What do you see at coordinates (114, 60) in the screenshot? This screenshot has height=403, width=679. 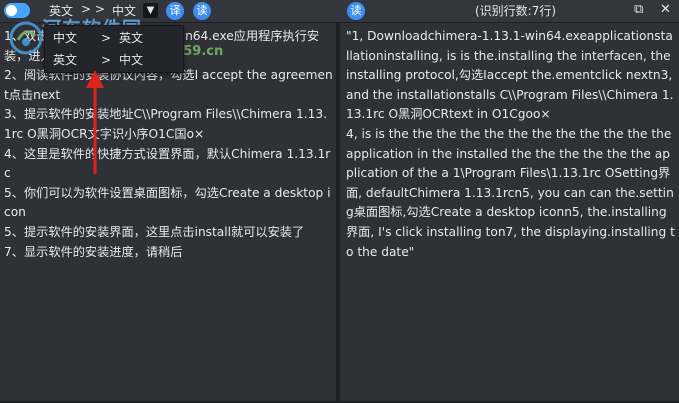 I see `dropdown-option-en-zh: 英文 > 中文` at bounding box center [114, 60].